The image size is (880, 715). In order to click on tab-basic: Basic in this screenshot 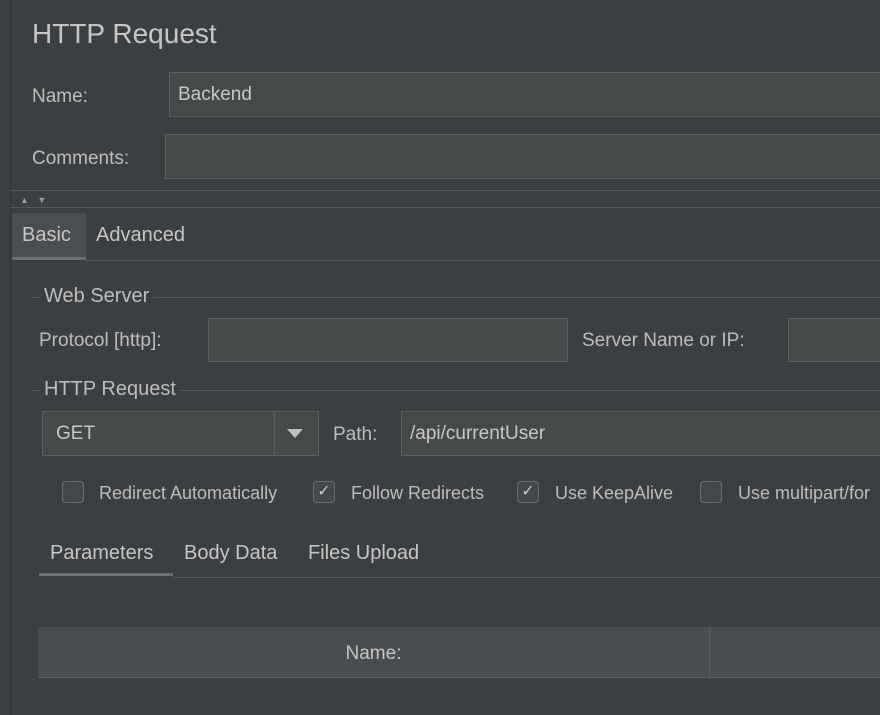, I will do `click(49, 236)`.